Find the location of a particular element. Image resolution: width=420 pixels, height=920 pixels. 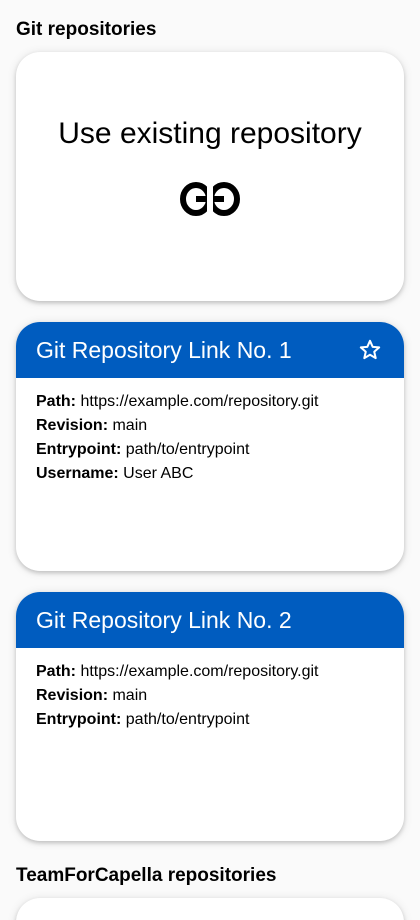

link-icon is located at coordinates (210, 199).